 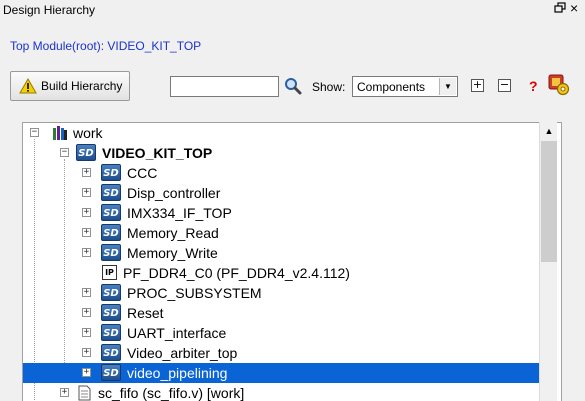 I want to click on tree-row-work: − work, so click(x=281, y=133).